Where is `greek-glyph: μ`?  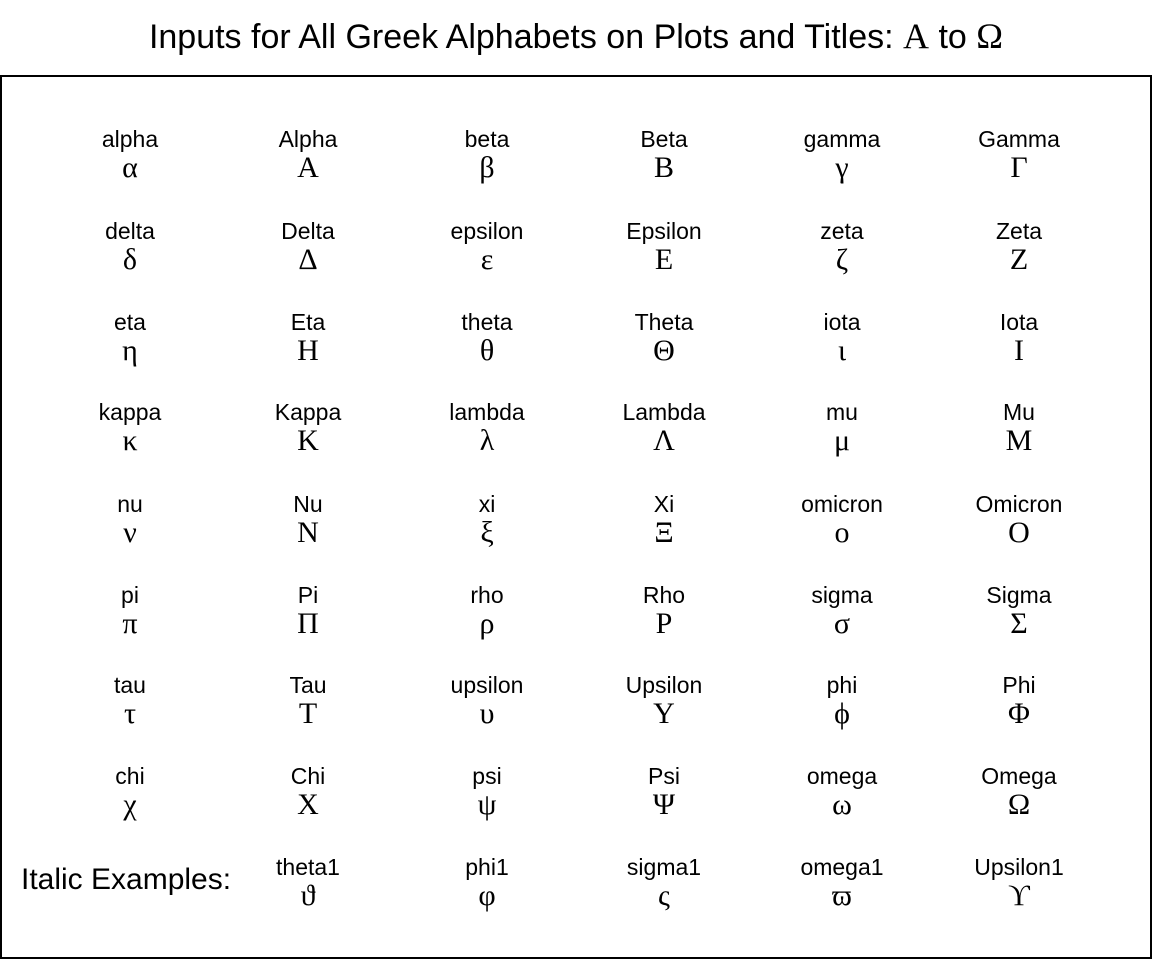
greek-glyph: μ is located at coordinates (842, 440).